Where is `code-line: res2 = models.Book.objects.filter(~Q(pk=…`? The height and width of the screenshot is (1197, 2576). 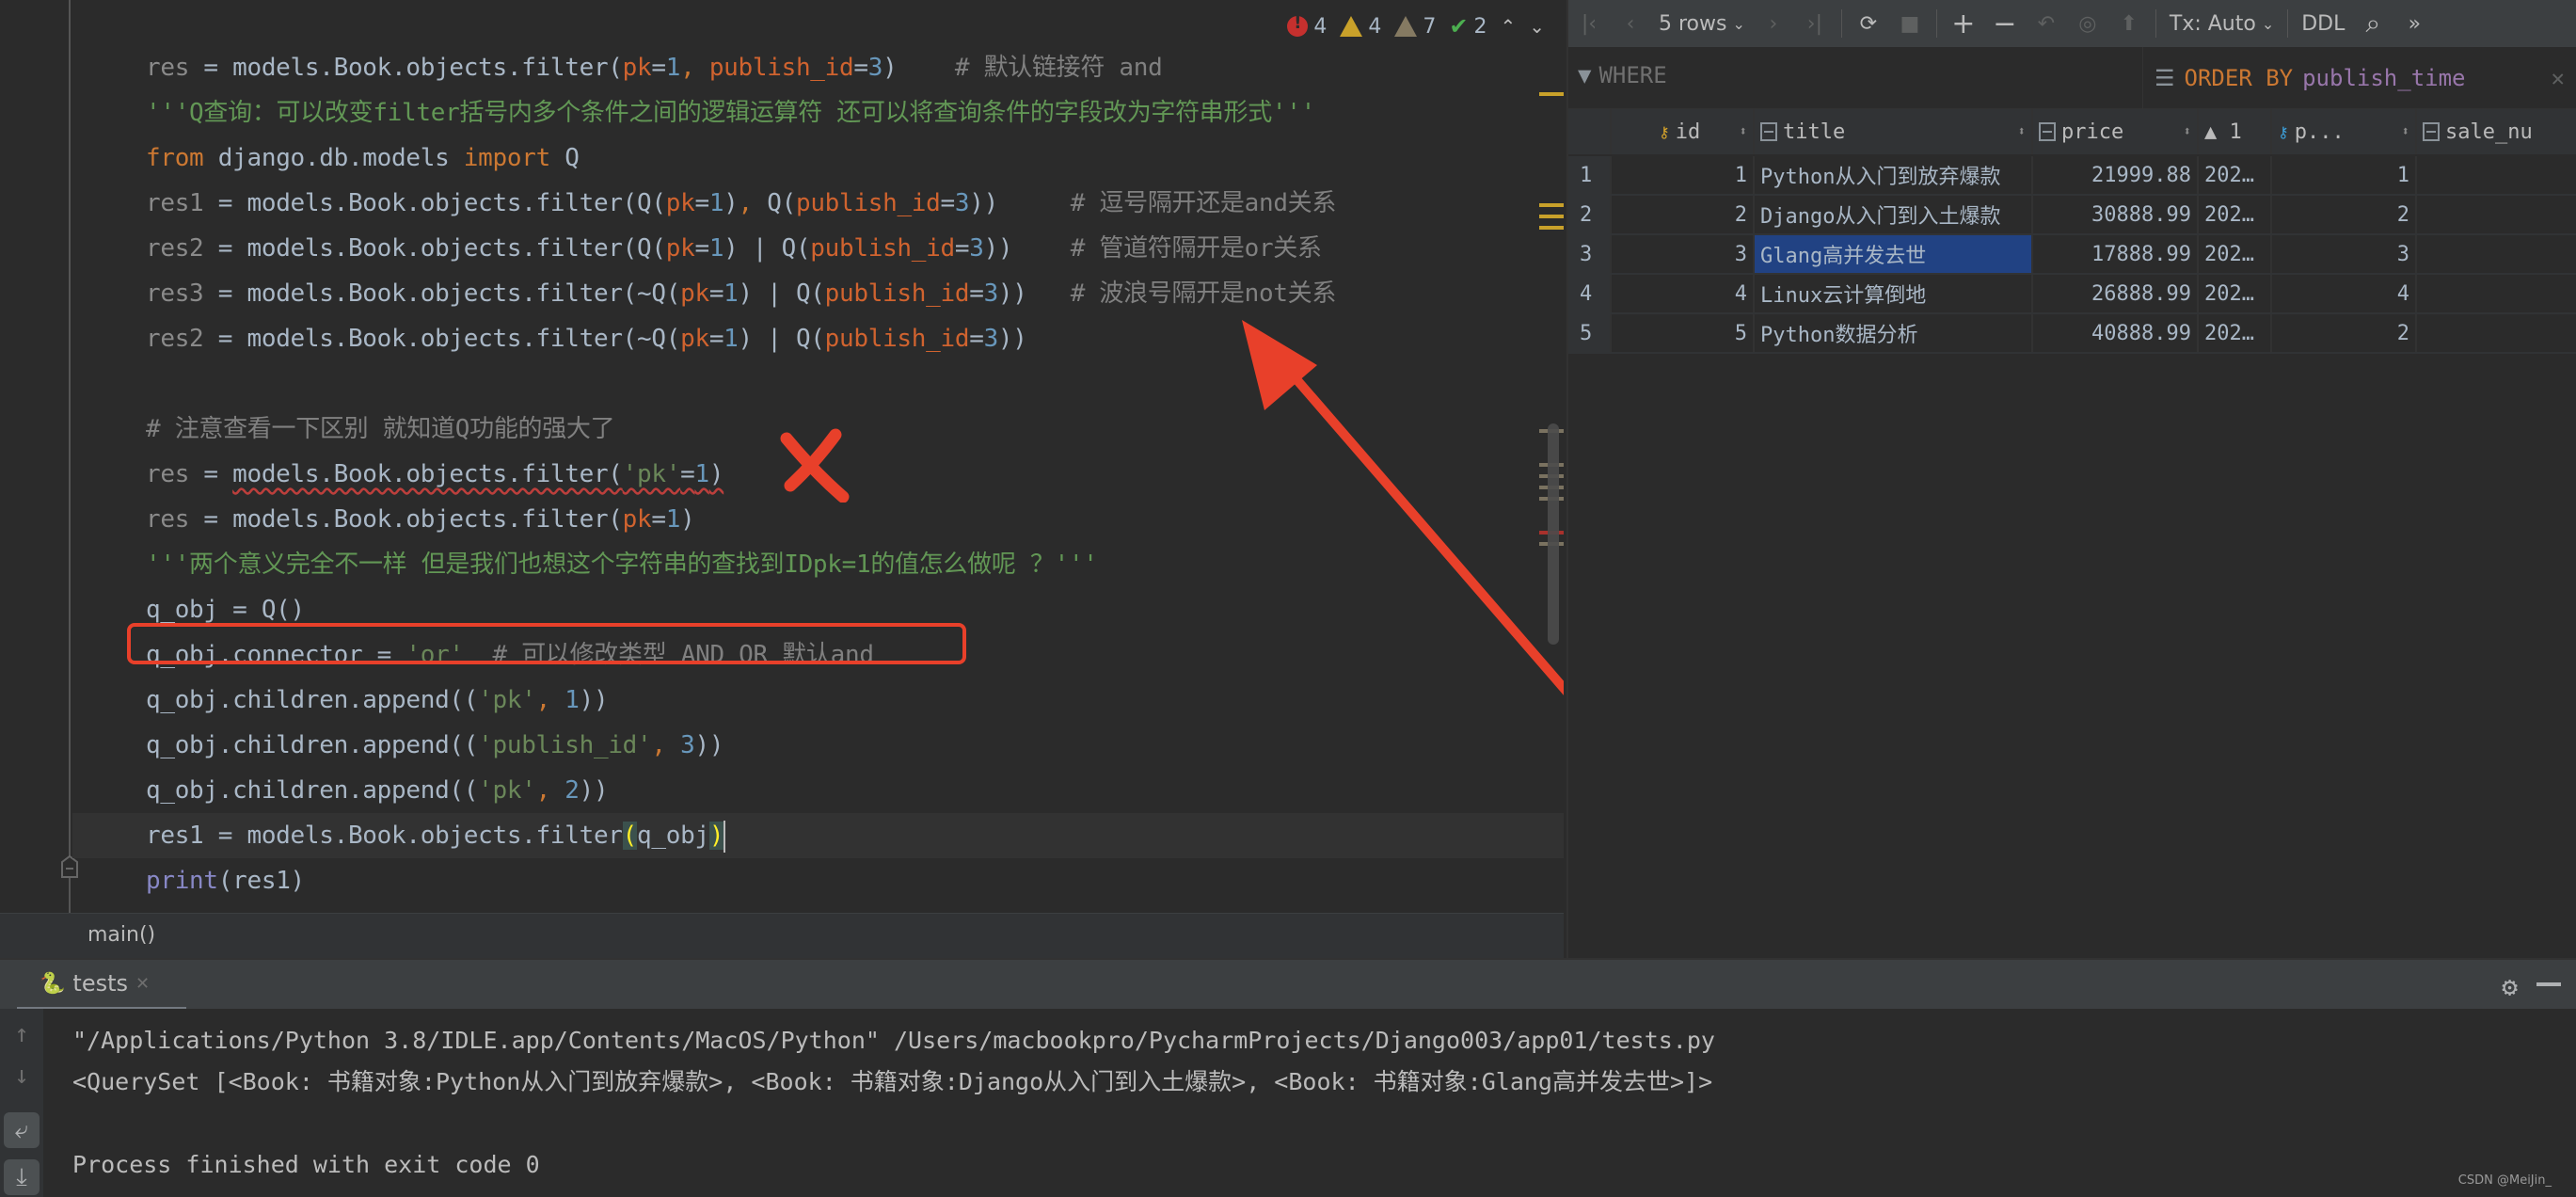
code-line: res2 = models.Book.objects.filter(~Q(pk=… is located at coordinates (587, 338).